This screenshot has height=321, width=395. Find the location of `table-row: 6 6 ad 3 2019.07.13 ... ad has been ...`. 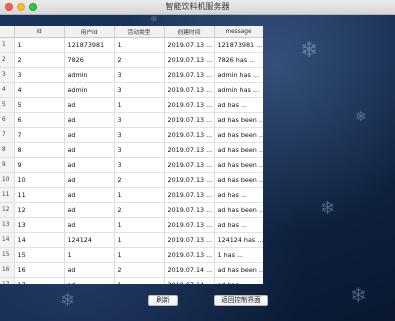

table-row: 6 6 ad 3 2019.07.13 ... ad has been ... is located at coordinates (131, 120).